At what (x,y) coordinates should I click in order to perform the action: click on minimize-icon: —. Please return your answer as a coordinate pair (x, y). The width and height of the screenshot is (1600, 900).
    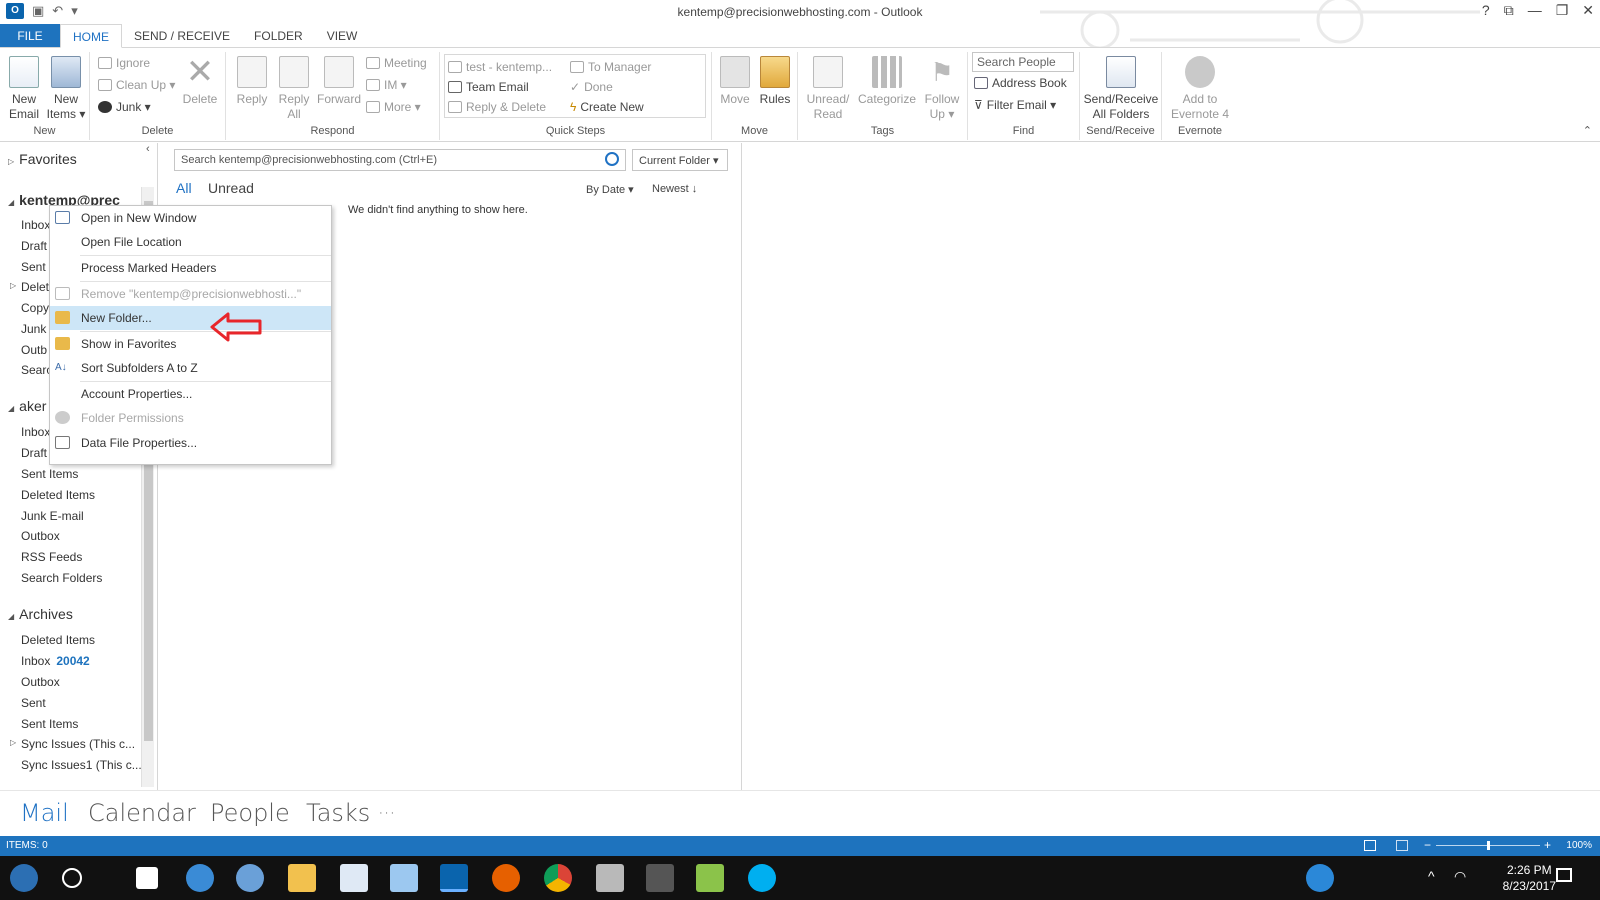
    Looking at the image, I should click on (1535, 10).